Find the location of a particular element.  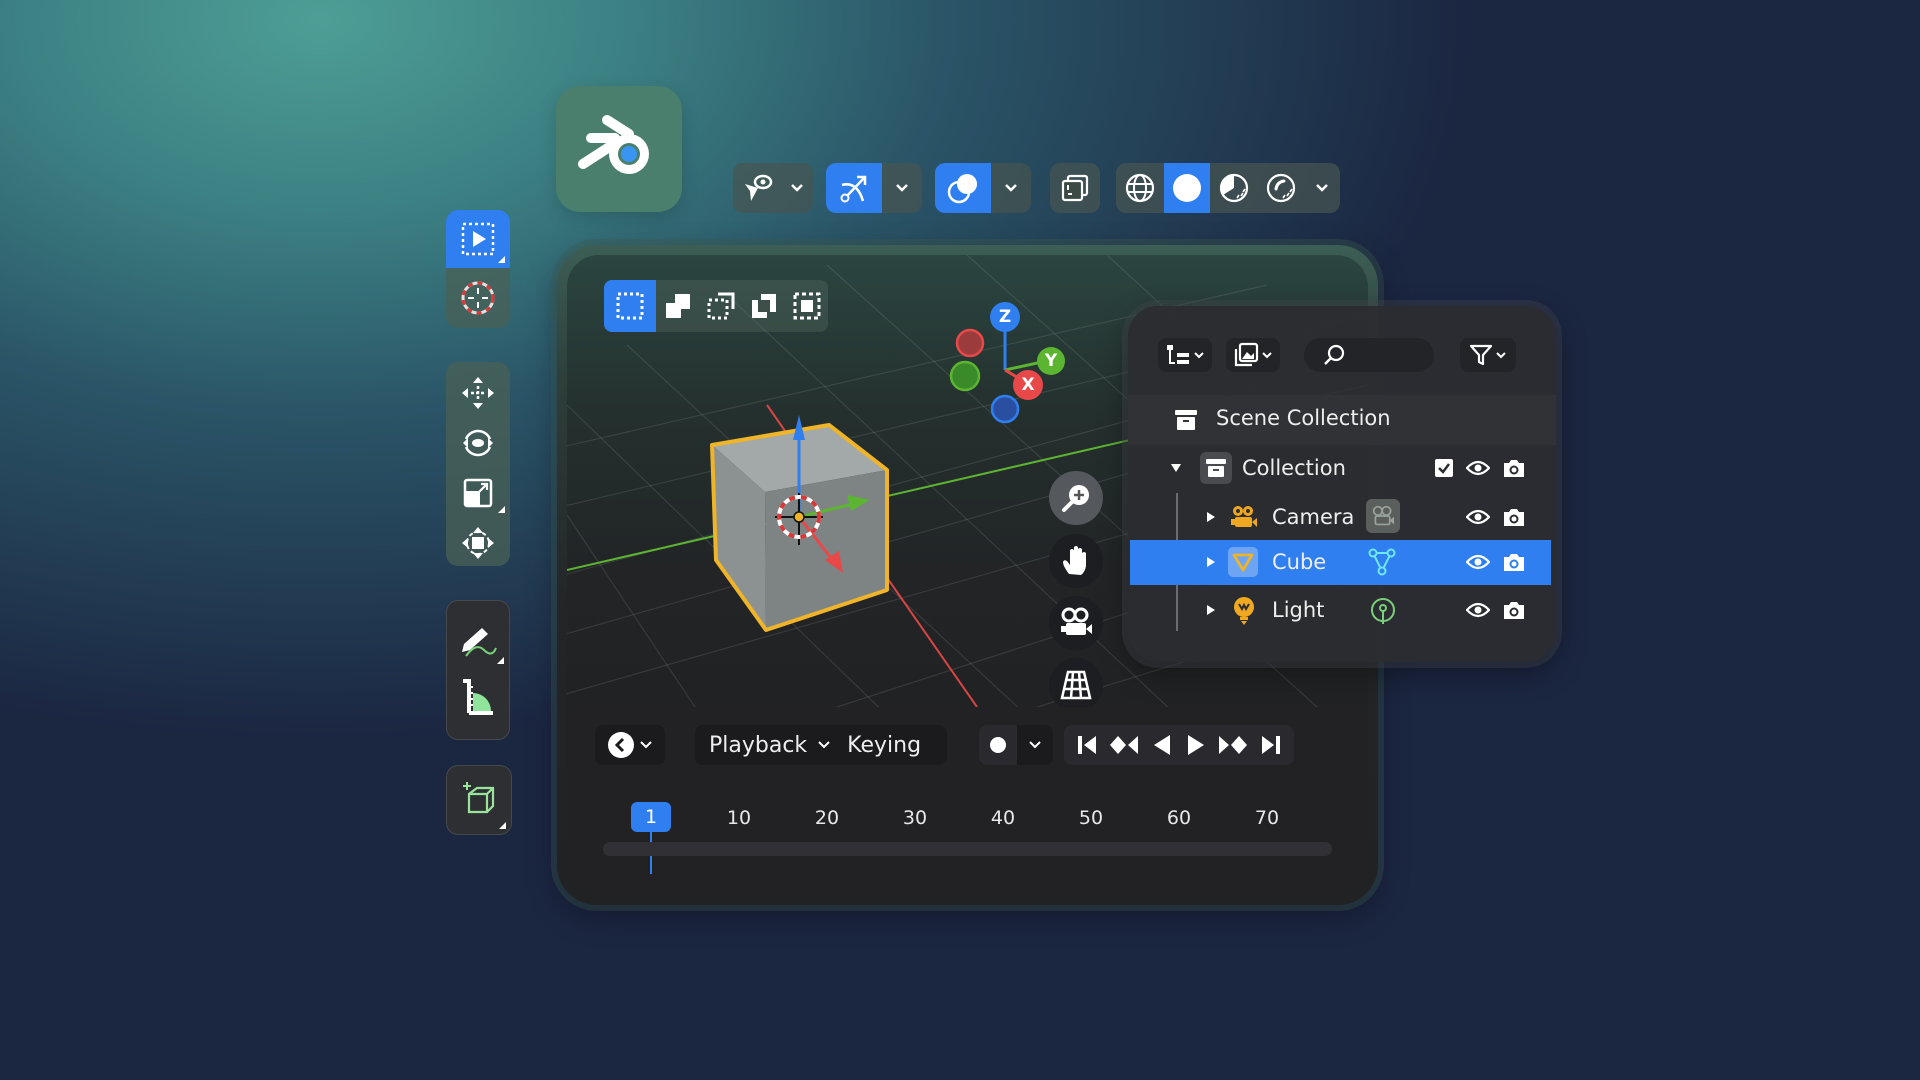

zoom-icon is located at coordinates (1075, 498).